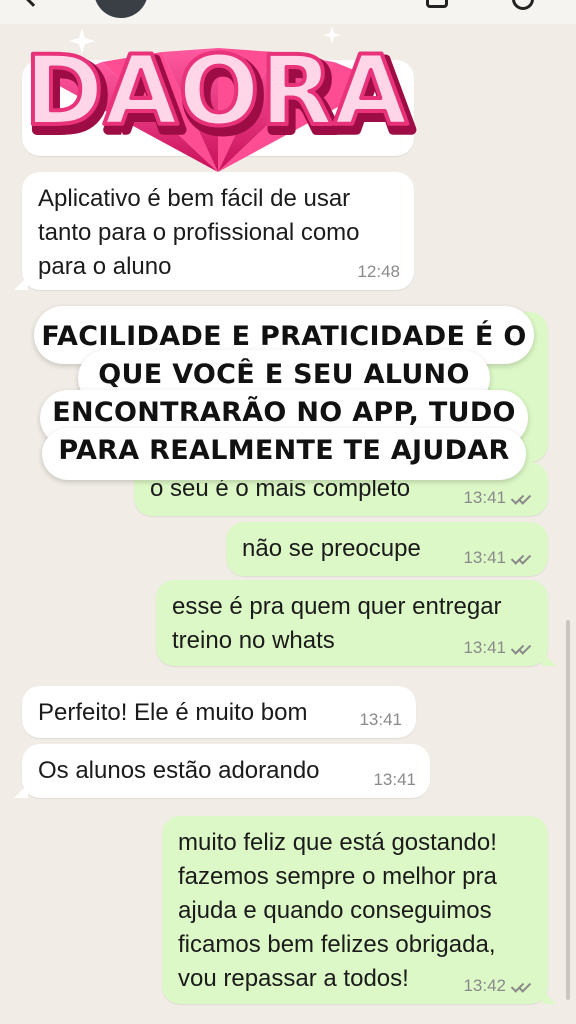  Describe the element at coordinates (484, 985) in the screenshot. I see `message-time: 13:42` at that location.